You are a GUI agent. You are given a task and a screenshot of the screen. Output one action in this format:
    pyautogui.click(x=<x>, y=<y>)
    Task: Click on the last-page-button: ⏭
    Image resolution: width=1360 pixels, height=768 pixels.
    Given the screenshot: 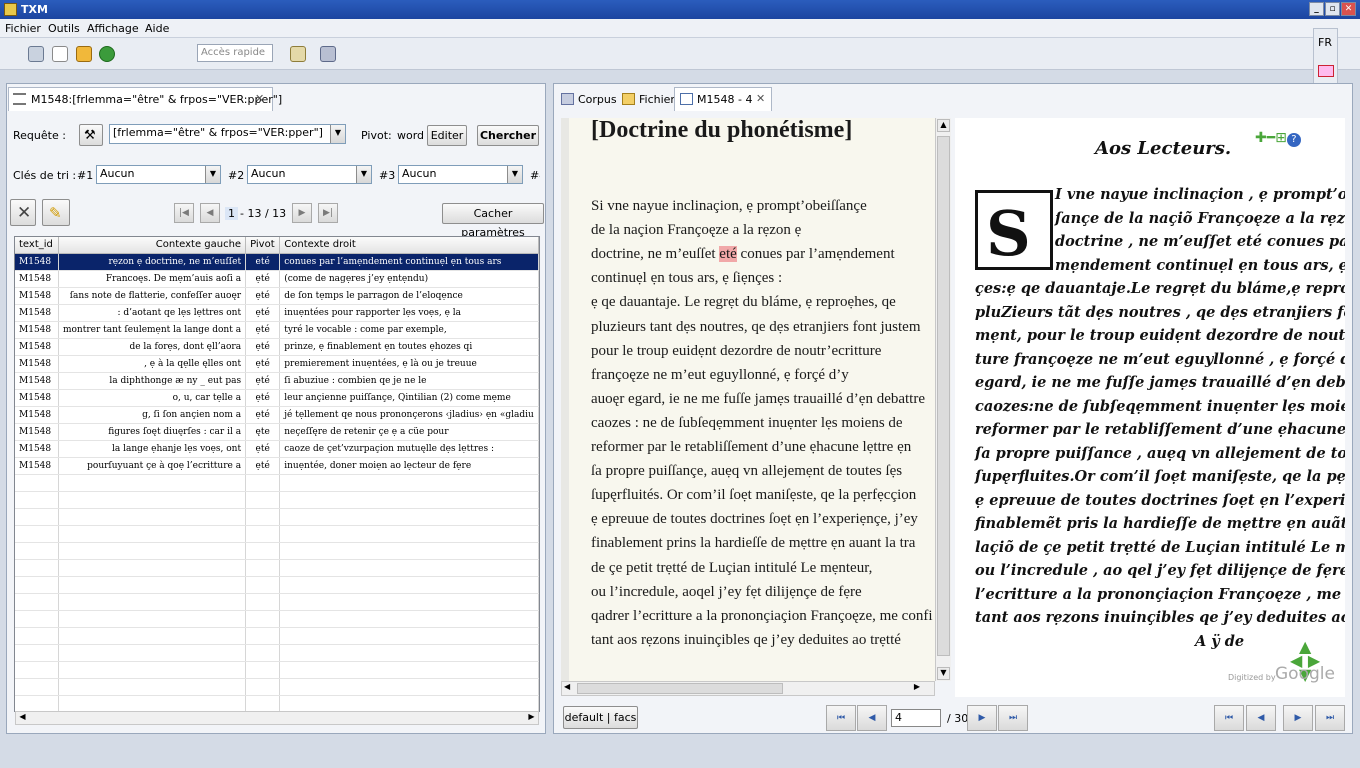 What is the action you would take?
    pyautogui.click(x=1013, y=718)
    